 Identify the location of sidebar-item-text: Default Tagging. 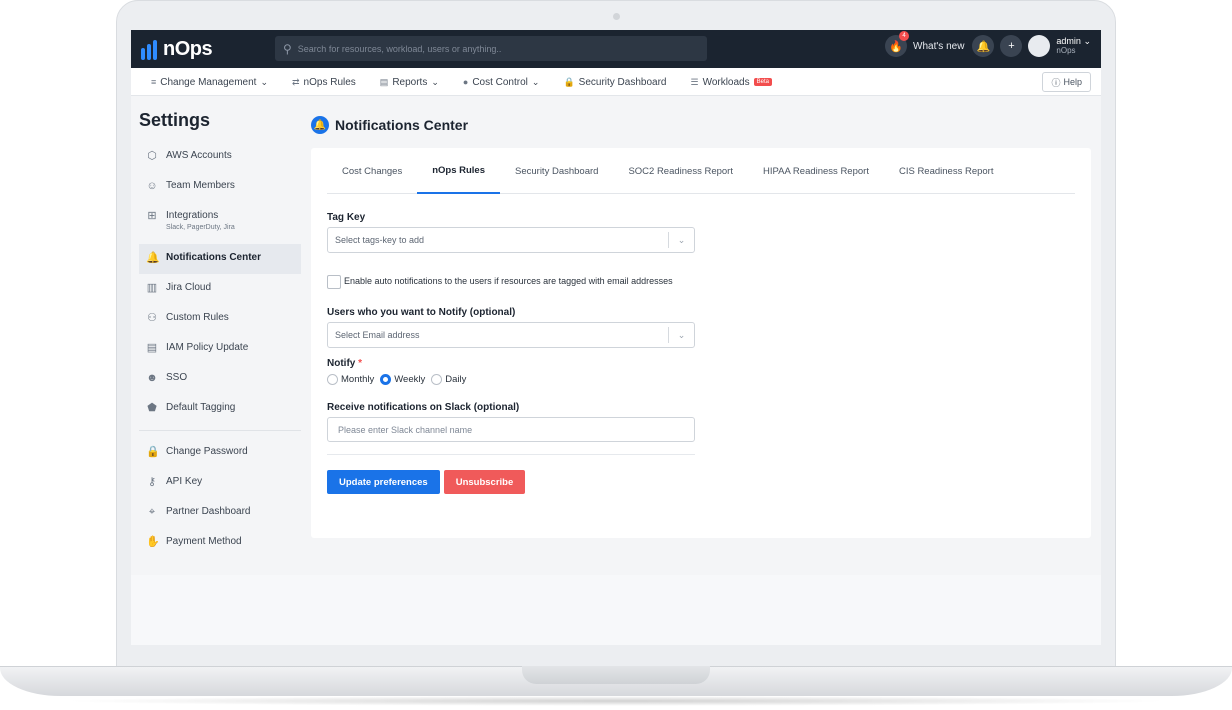
(200, 407).